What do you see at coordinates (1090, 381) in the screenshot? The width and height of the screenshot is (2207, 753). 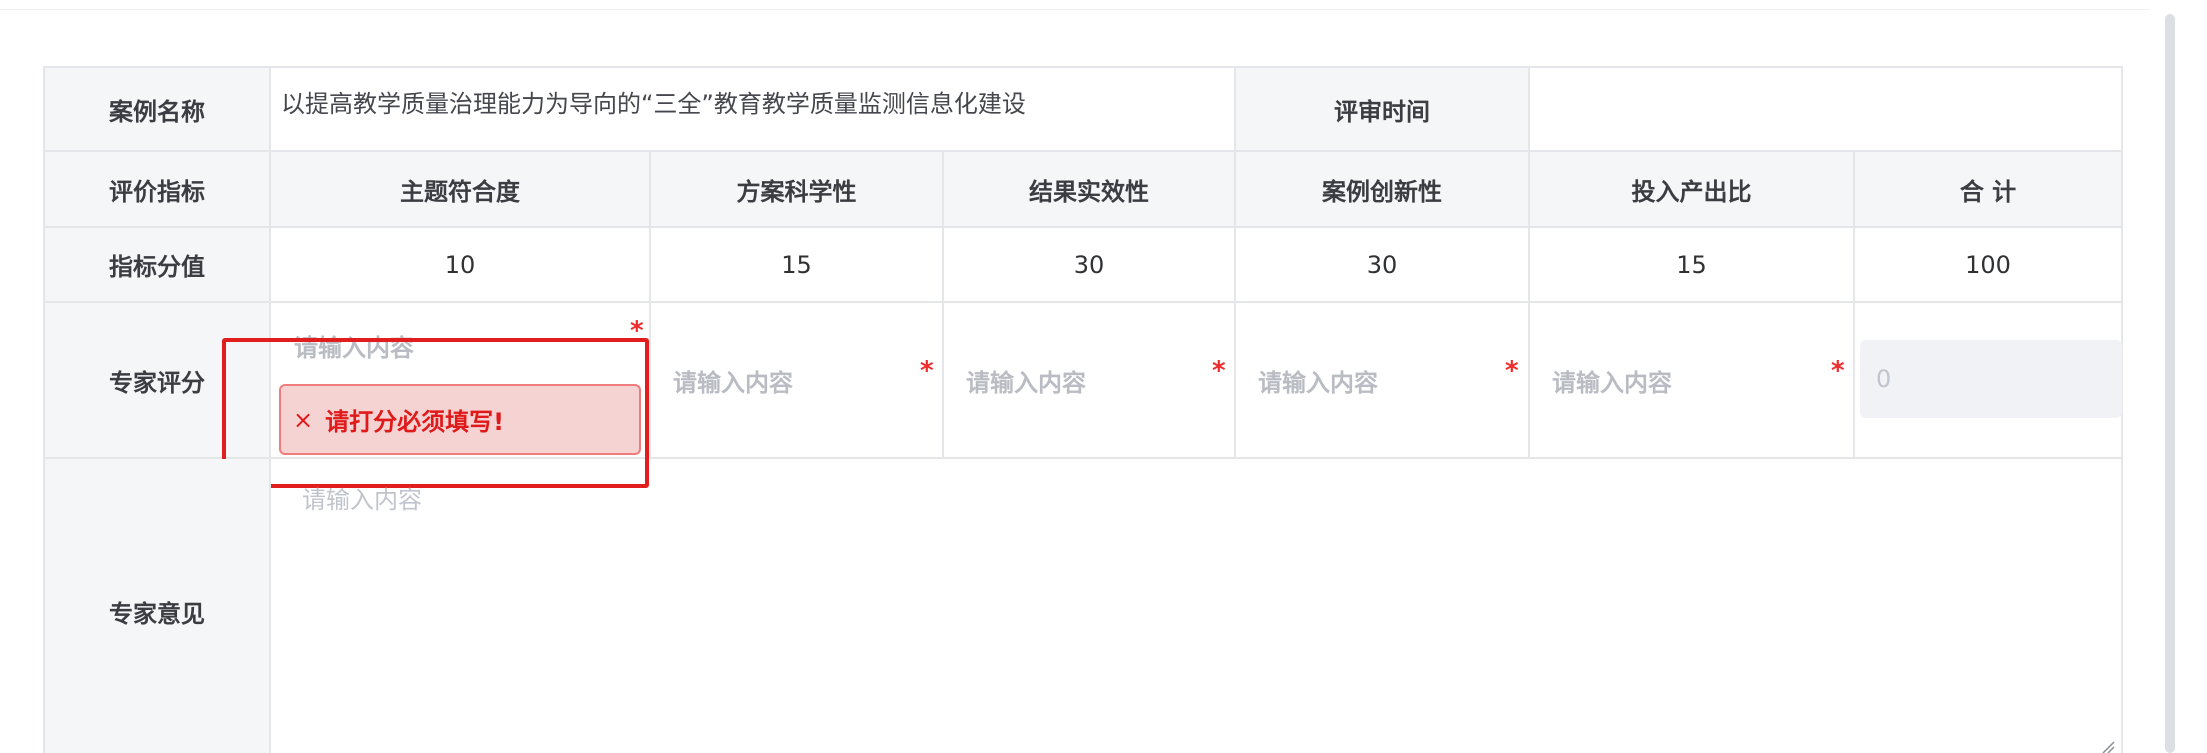 I see `score-input-result: 请输入内容` at bounding box center [1090, 381].